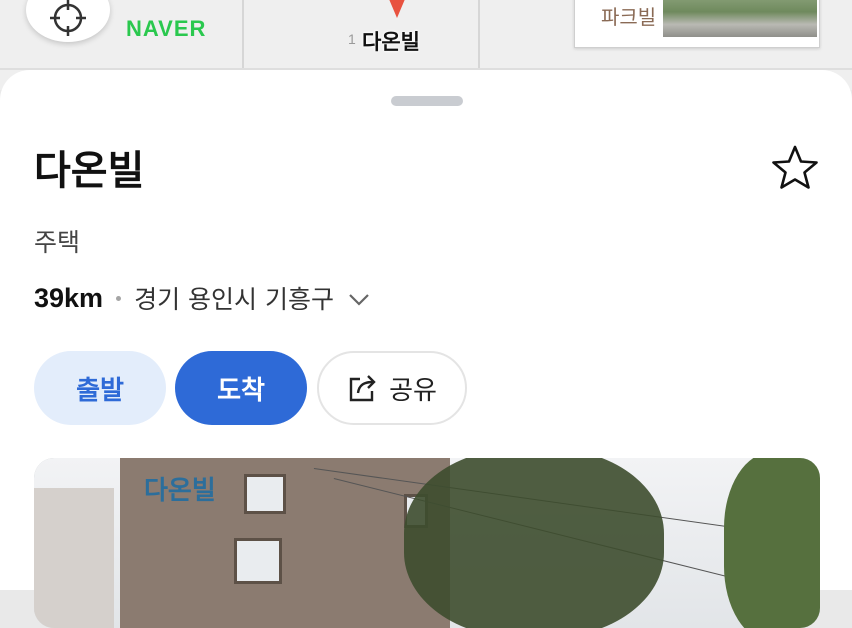  Describe the element at coordinates (166, 28) in the screenshot. I see `naver-logo: NAVER` at that location.